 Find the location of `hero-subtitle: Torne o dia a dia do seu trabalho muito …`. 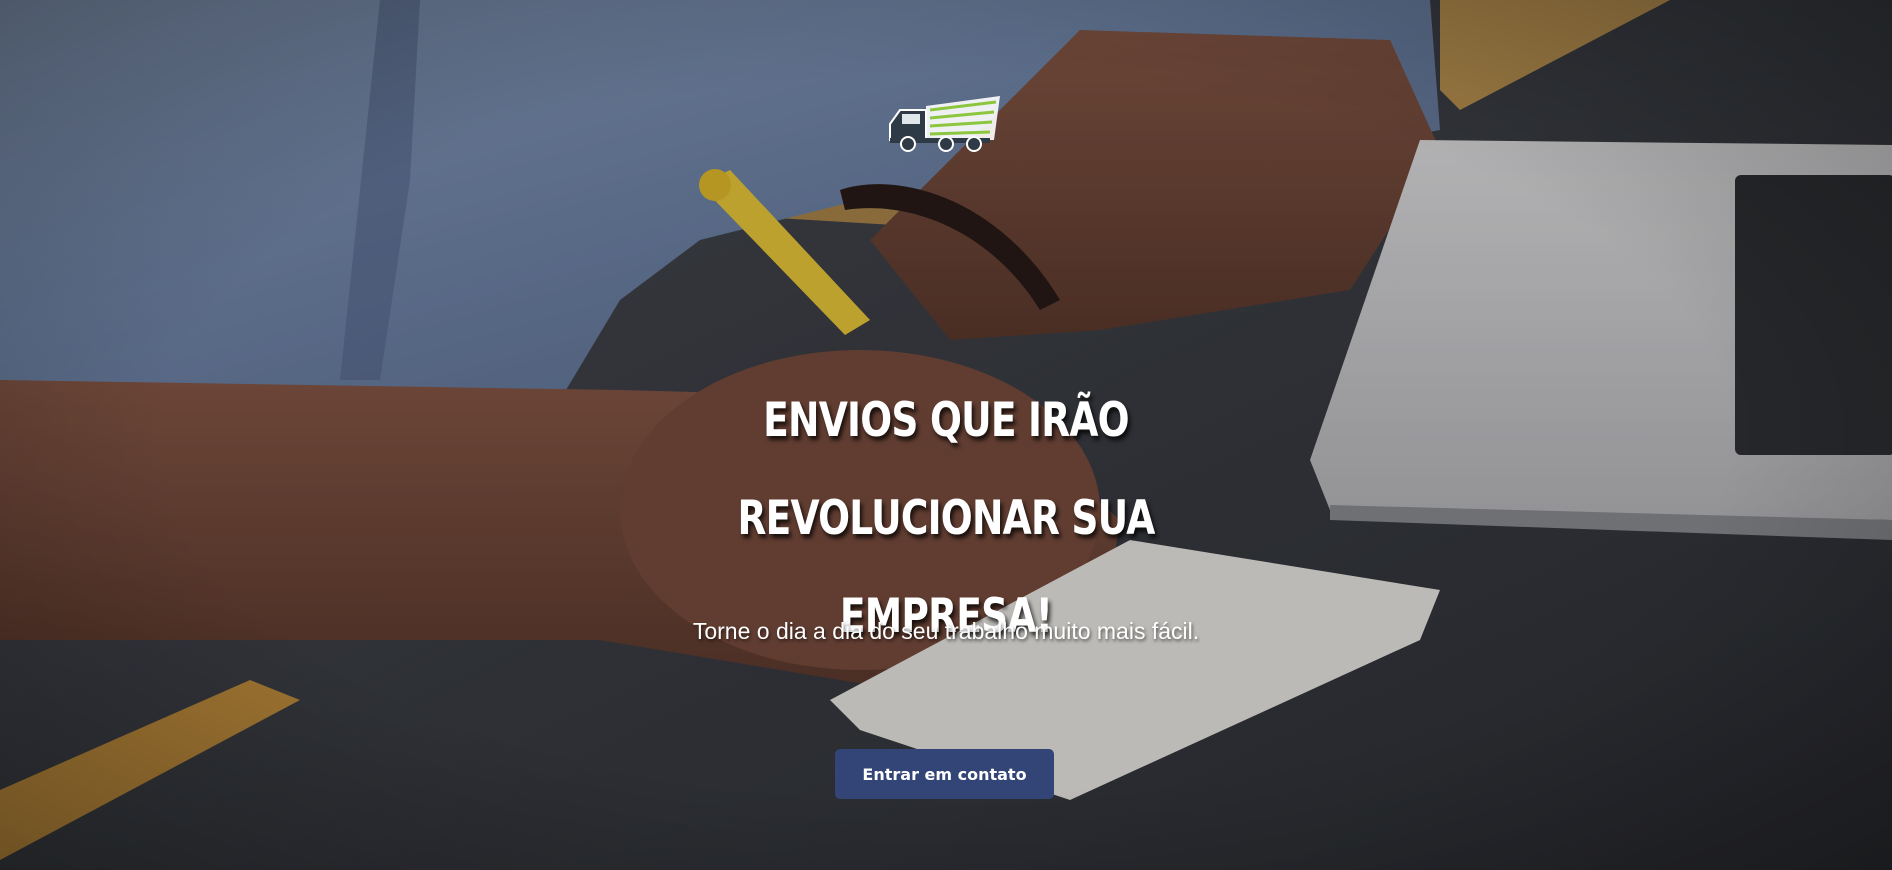

hero-subtitle: Torne o dia a dia do seu trabalho muito … is located at coordinates (946, 631).